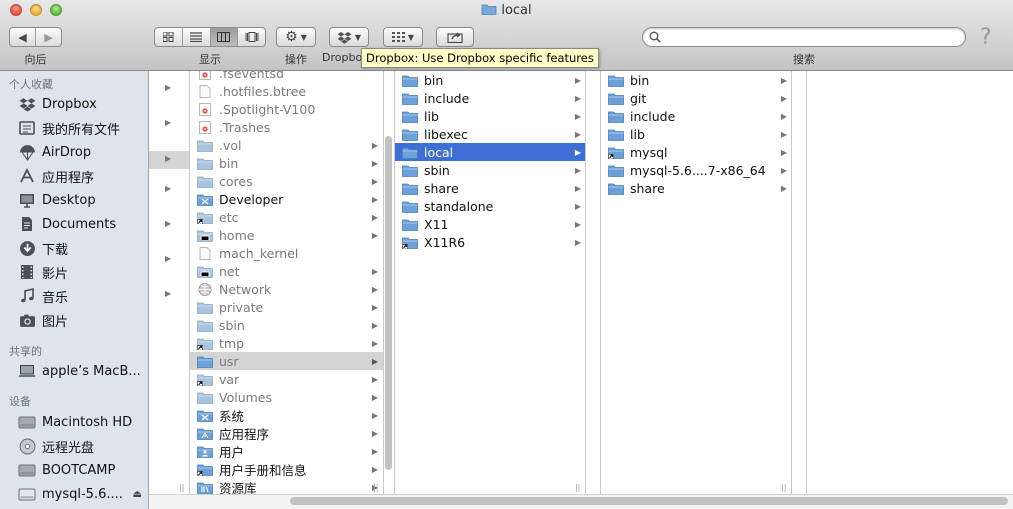  I want to click on sidebar-favorites-header: 个人收藏, so click(31, 84).